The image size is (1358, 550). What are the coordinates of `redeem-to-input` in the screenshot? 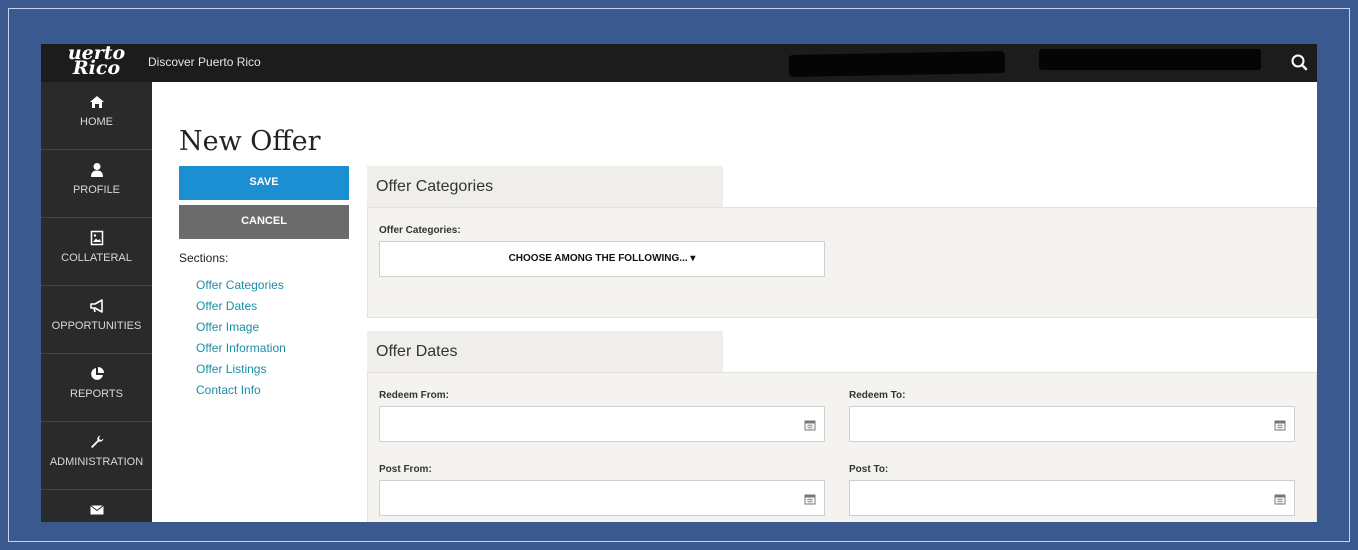 It's located at (1072, 424).